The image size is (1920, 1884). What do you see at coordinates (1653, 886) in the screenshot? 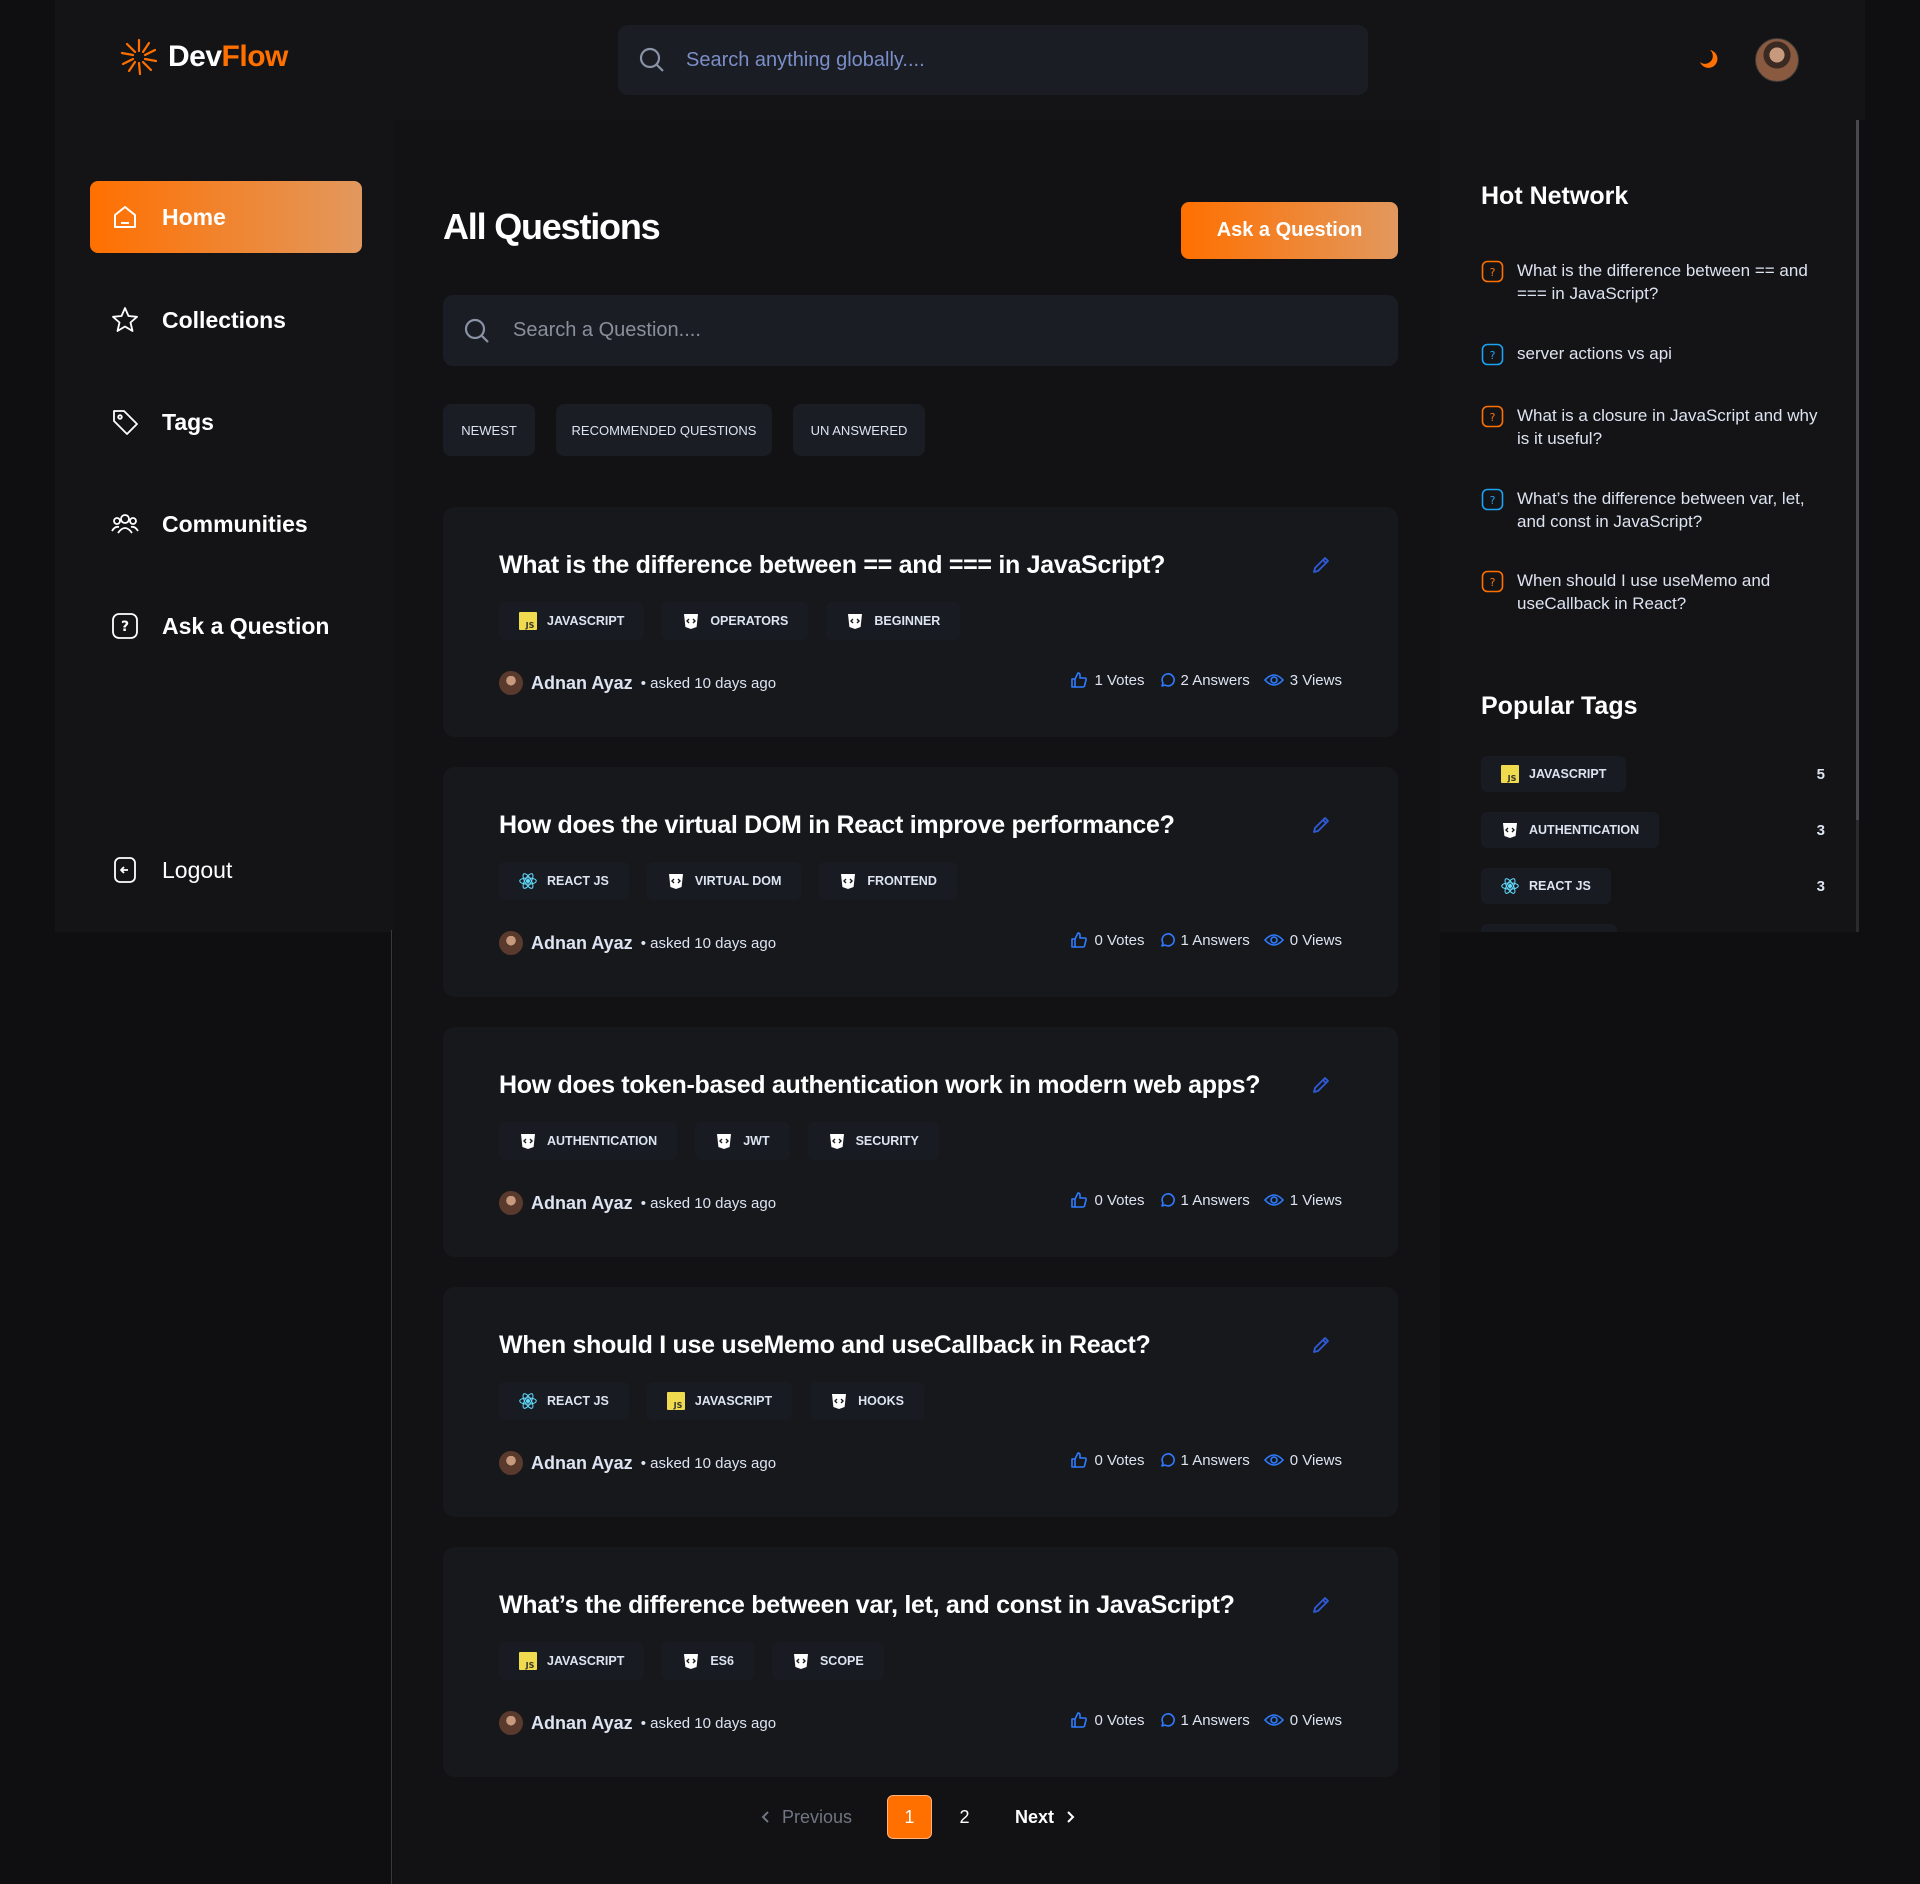
I see `popular-tag-row: REACT JS 3` at bounding box center [1653, 886].